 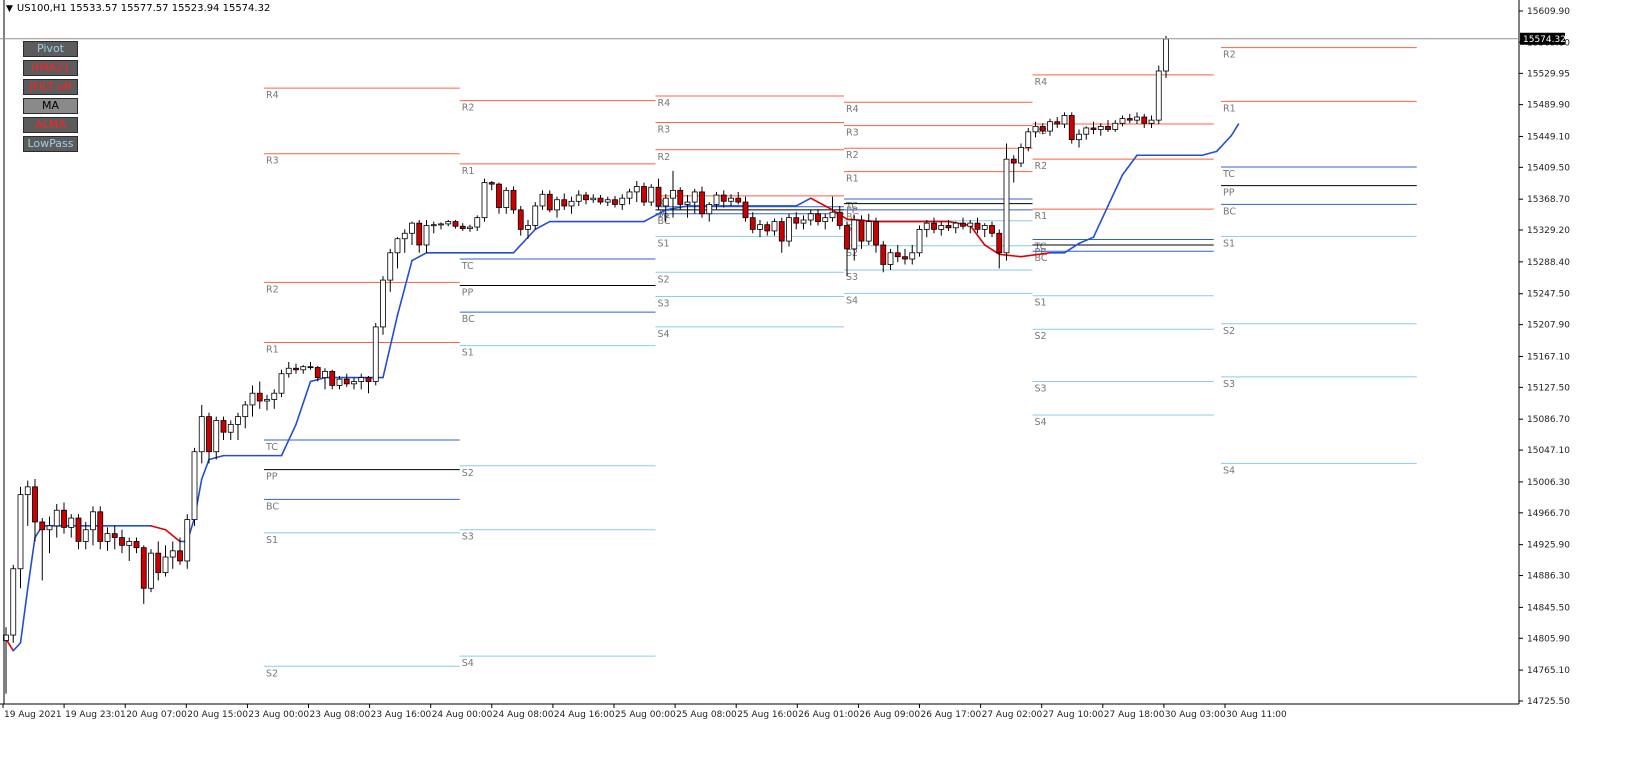 What do you see at coordinates (1548, 420) in the screenshot?
I see `price-tick-label: 15086.70` at bounding box center [1548, 420].